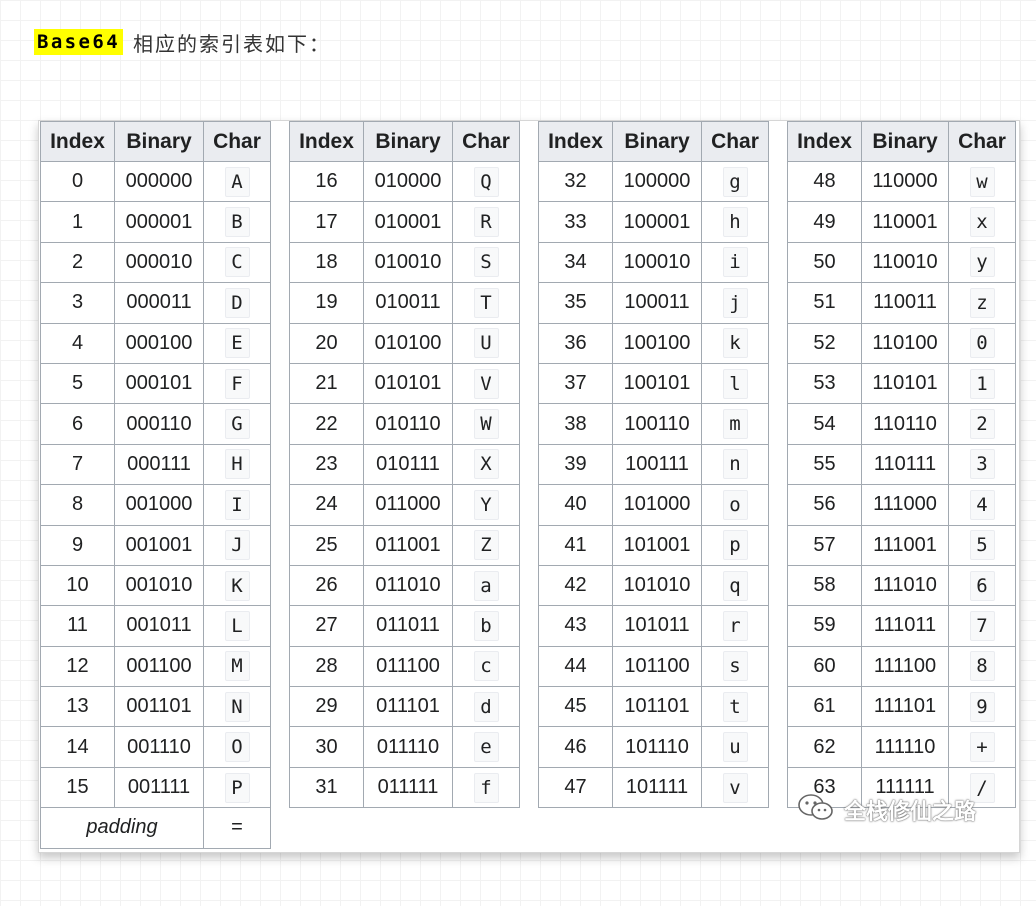 This screenshot has height=906, width=1036. What do you see at coordinates (657, 343) in the screenshot?
I see `binary-cell: 100100` at bounding box center [657, 343].